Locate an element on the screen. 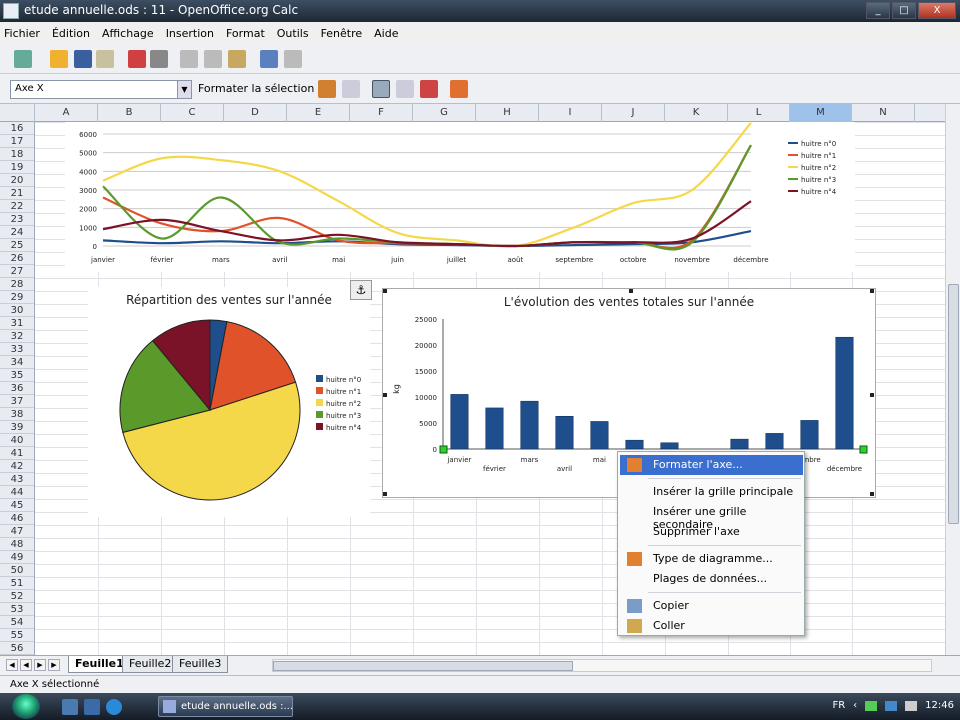 The image size is (960, 720). menu-affichage: Affichage is located at coordinates (128, 33).